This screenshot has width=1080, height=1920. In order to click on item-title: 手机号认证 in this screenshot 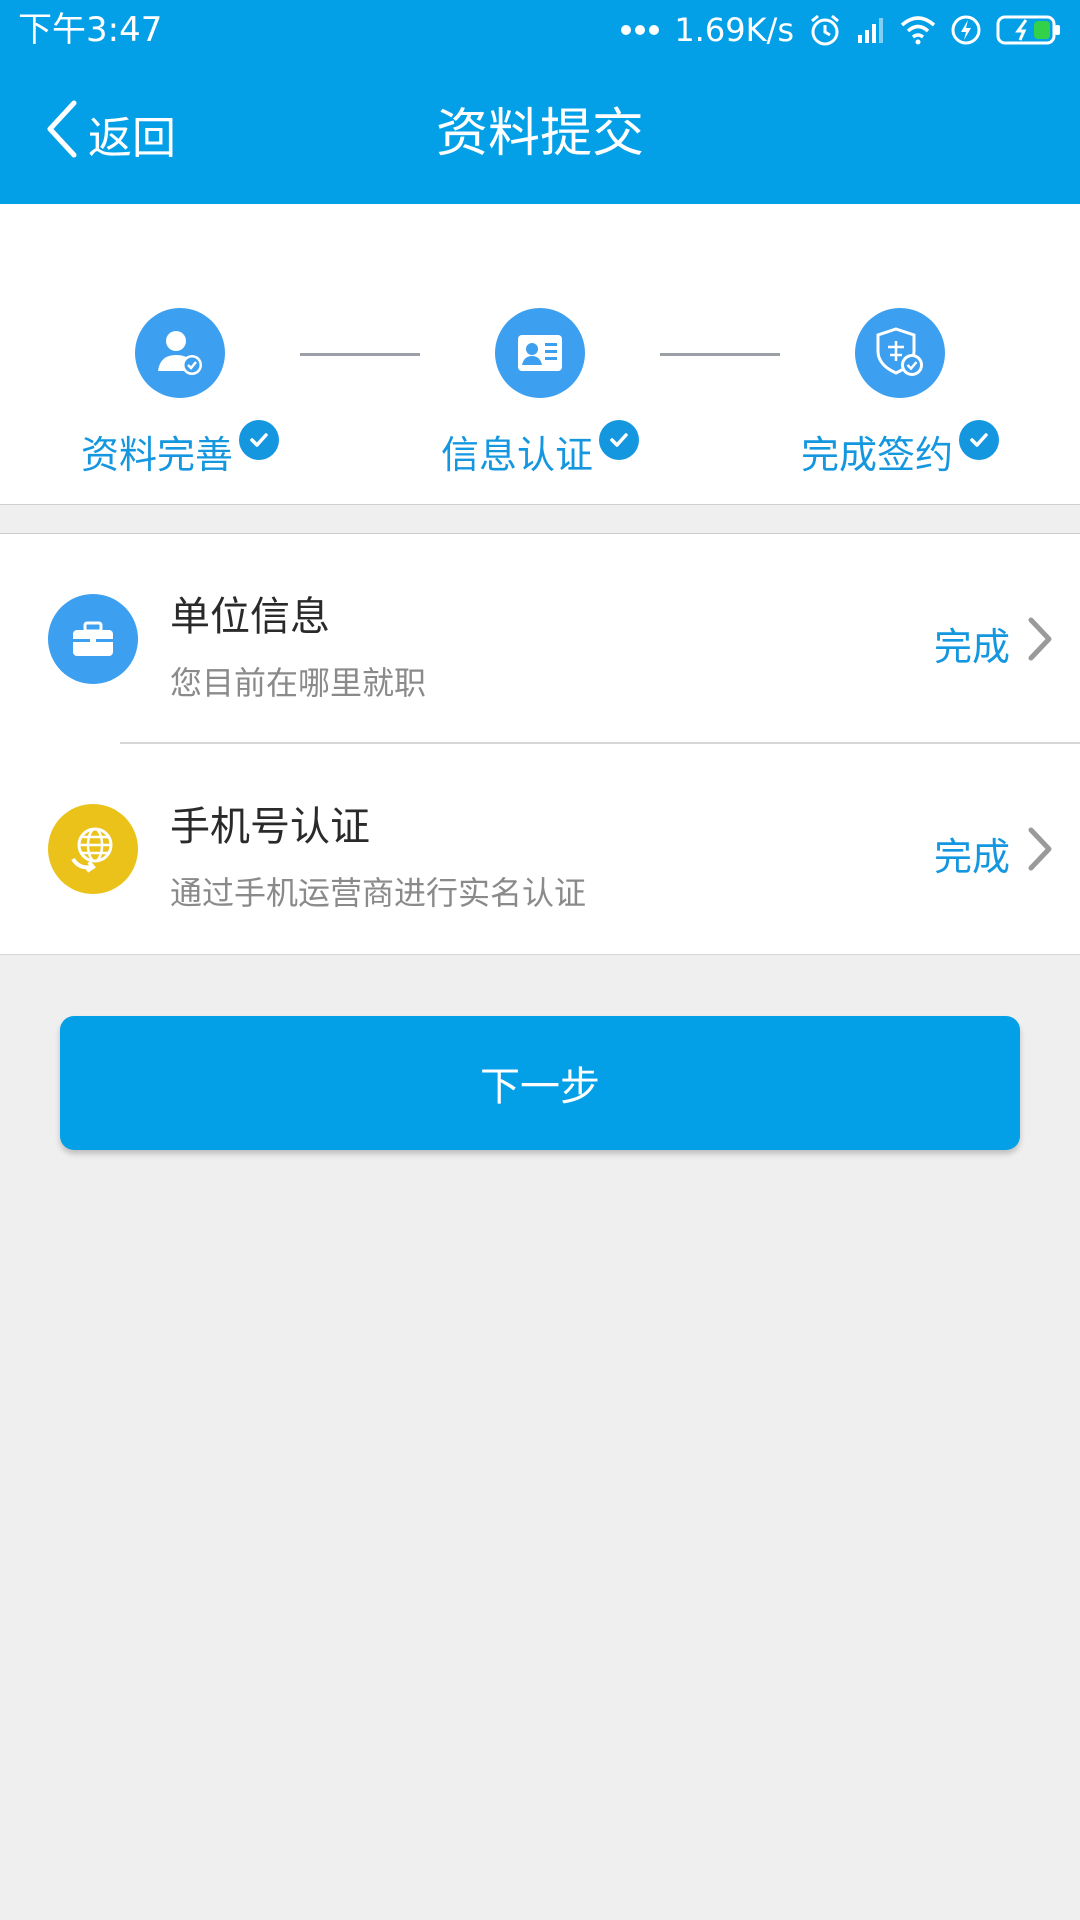, I will do `click(270, 827)`.